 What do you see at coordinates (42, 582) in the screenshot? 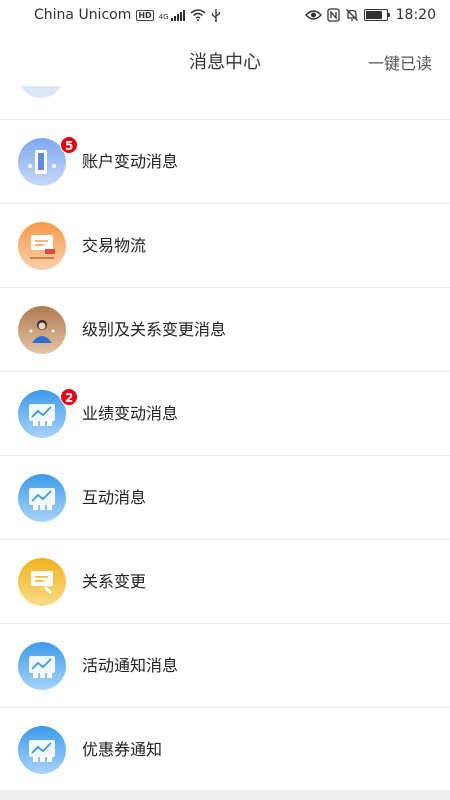
I see `relation-change-icon` at bounding box center [42, 582].